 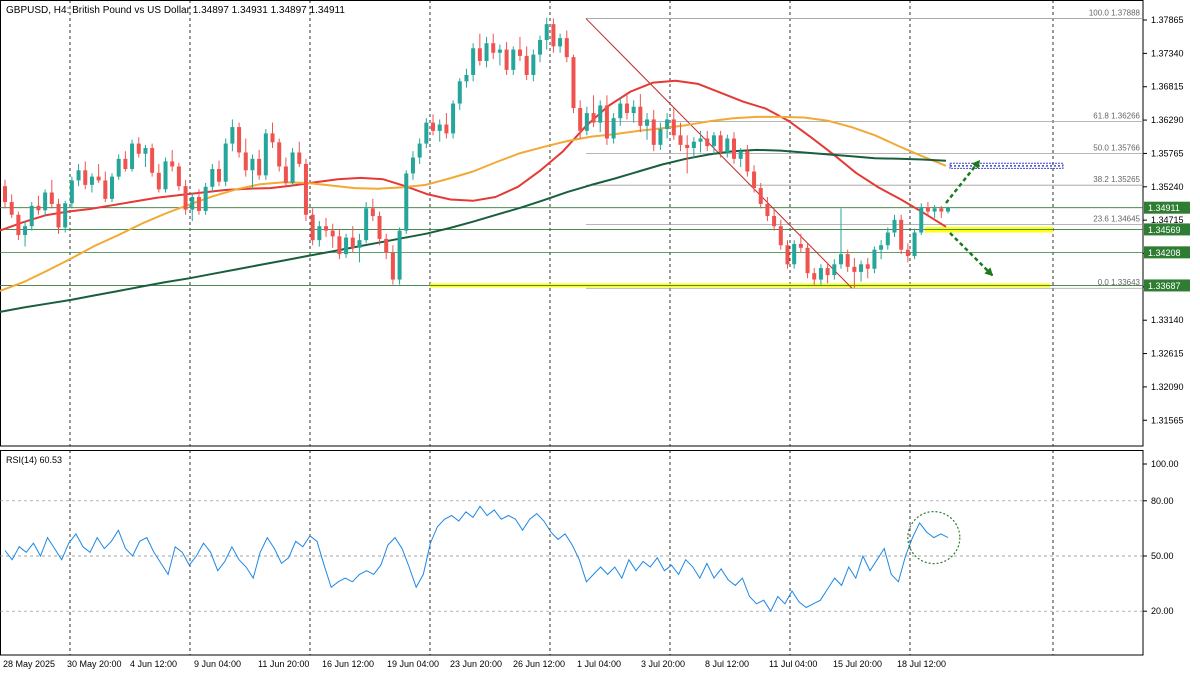 What do you see at coordinates (1116, 179) in the screenshot?
I see `fib-level-label: 38.2 1.35265` at bounding box center [1116, 179].